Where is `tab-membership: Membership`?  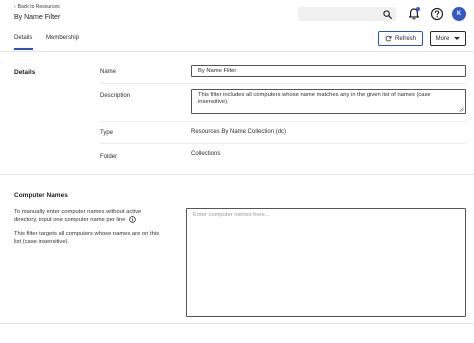 tab-membership: Membership is located at coordinates (62, 38).